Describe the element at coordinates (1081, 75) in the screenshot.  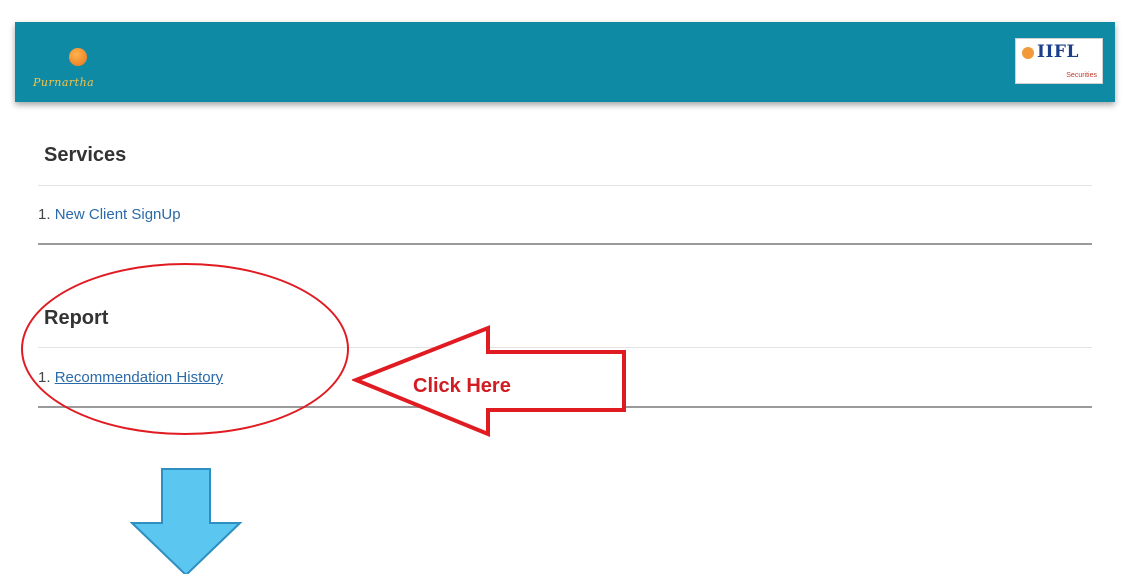
I see `iifl-logo-subtext: Securities` at that location.